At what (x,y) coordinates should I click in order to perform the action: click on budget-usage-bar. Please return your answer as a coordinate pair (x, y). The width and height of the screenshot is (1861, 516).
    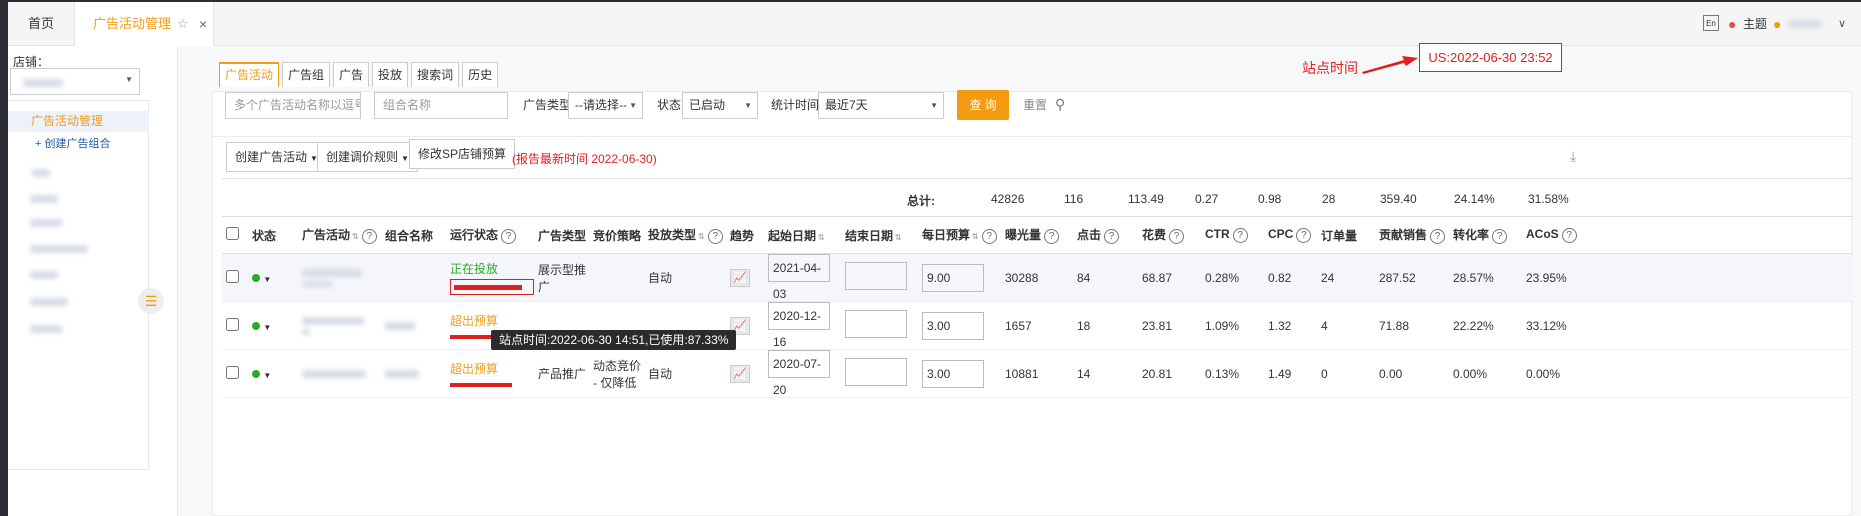
    Looking at the image, I should click on (481, 385).